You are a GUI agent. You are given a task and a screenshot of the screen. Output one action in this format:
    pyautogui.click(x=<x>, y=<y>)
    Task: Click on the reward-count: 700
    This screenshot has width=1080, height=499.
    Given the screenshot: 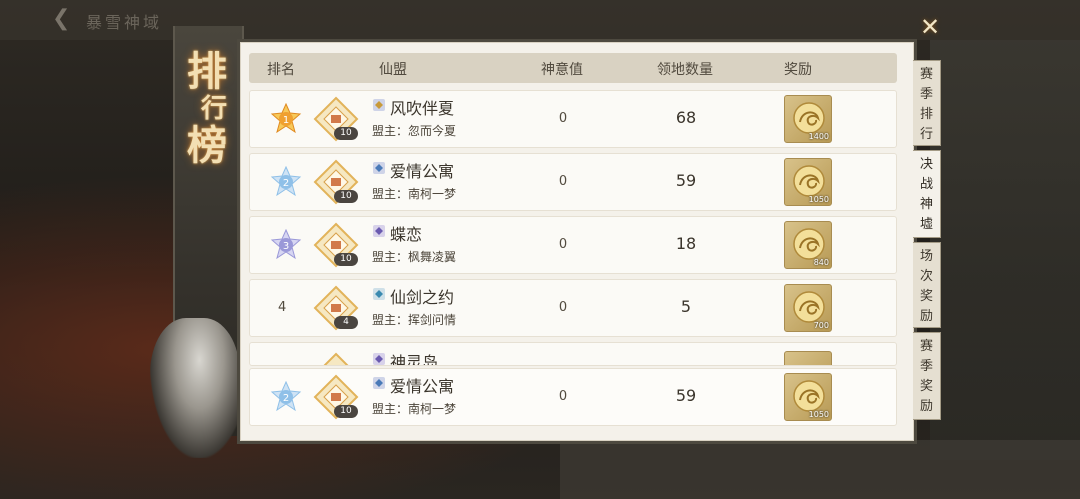 What is the action you would take?
    pyautogui.click(x=821, y=325)
    